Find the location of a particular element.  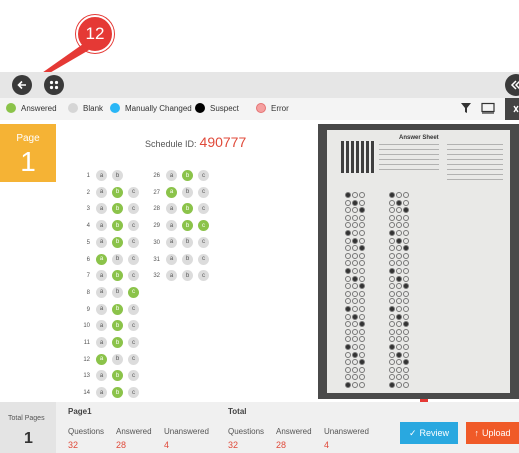

qr-code-icon is located at coordinates (358, 157).